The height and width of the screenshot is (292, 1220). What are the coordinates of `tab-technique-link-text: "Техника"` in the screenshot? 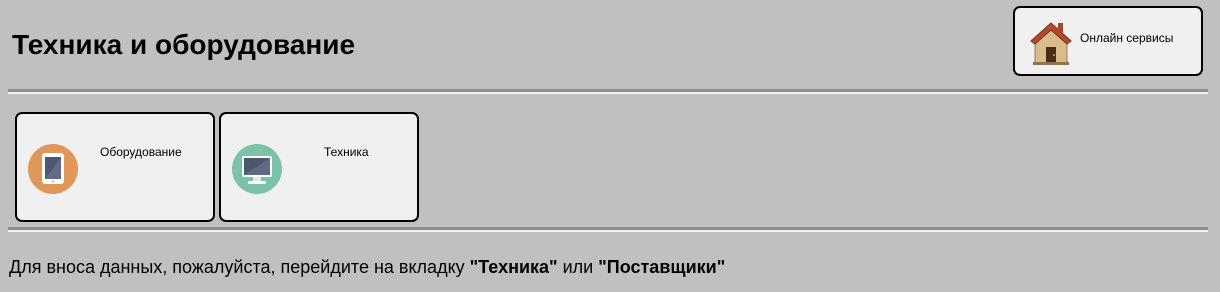 It's located at (513, 267).